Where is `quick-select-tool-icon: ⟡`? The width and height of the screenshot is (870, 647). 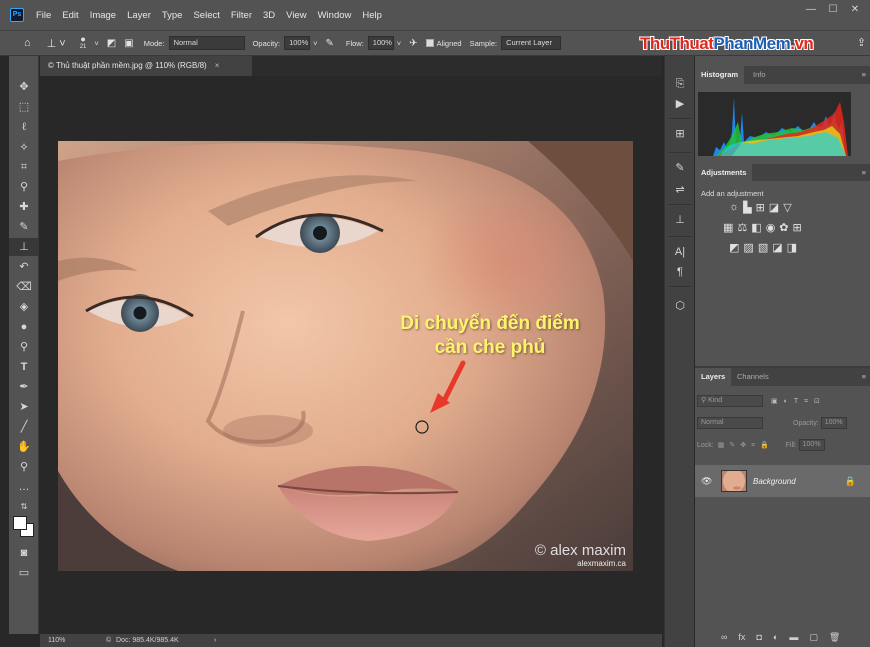 quick-select-tool-icon: ⟡ is located at coordinates (24, 147).